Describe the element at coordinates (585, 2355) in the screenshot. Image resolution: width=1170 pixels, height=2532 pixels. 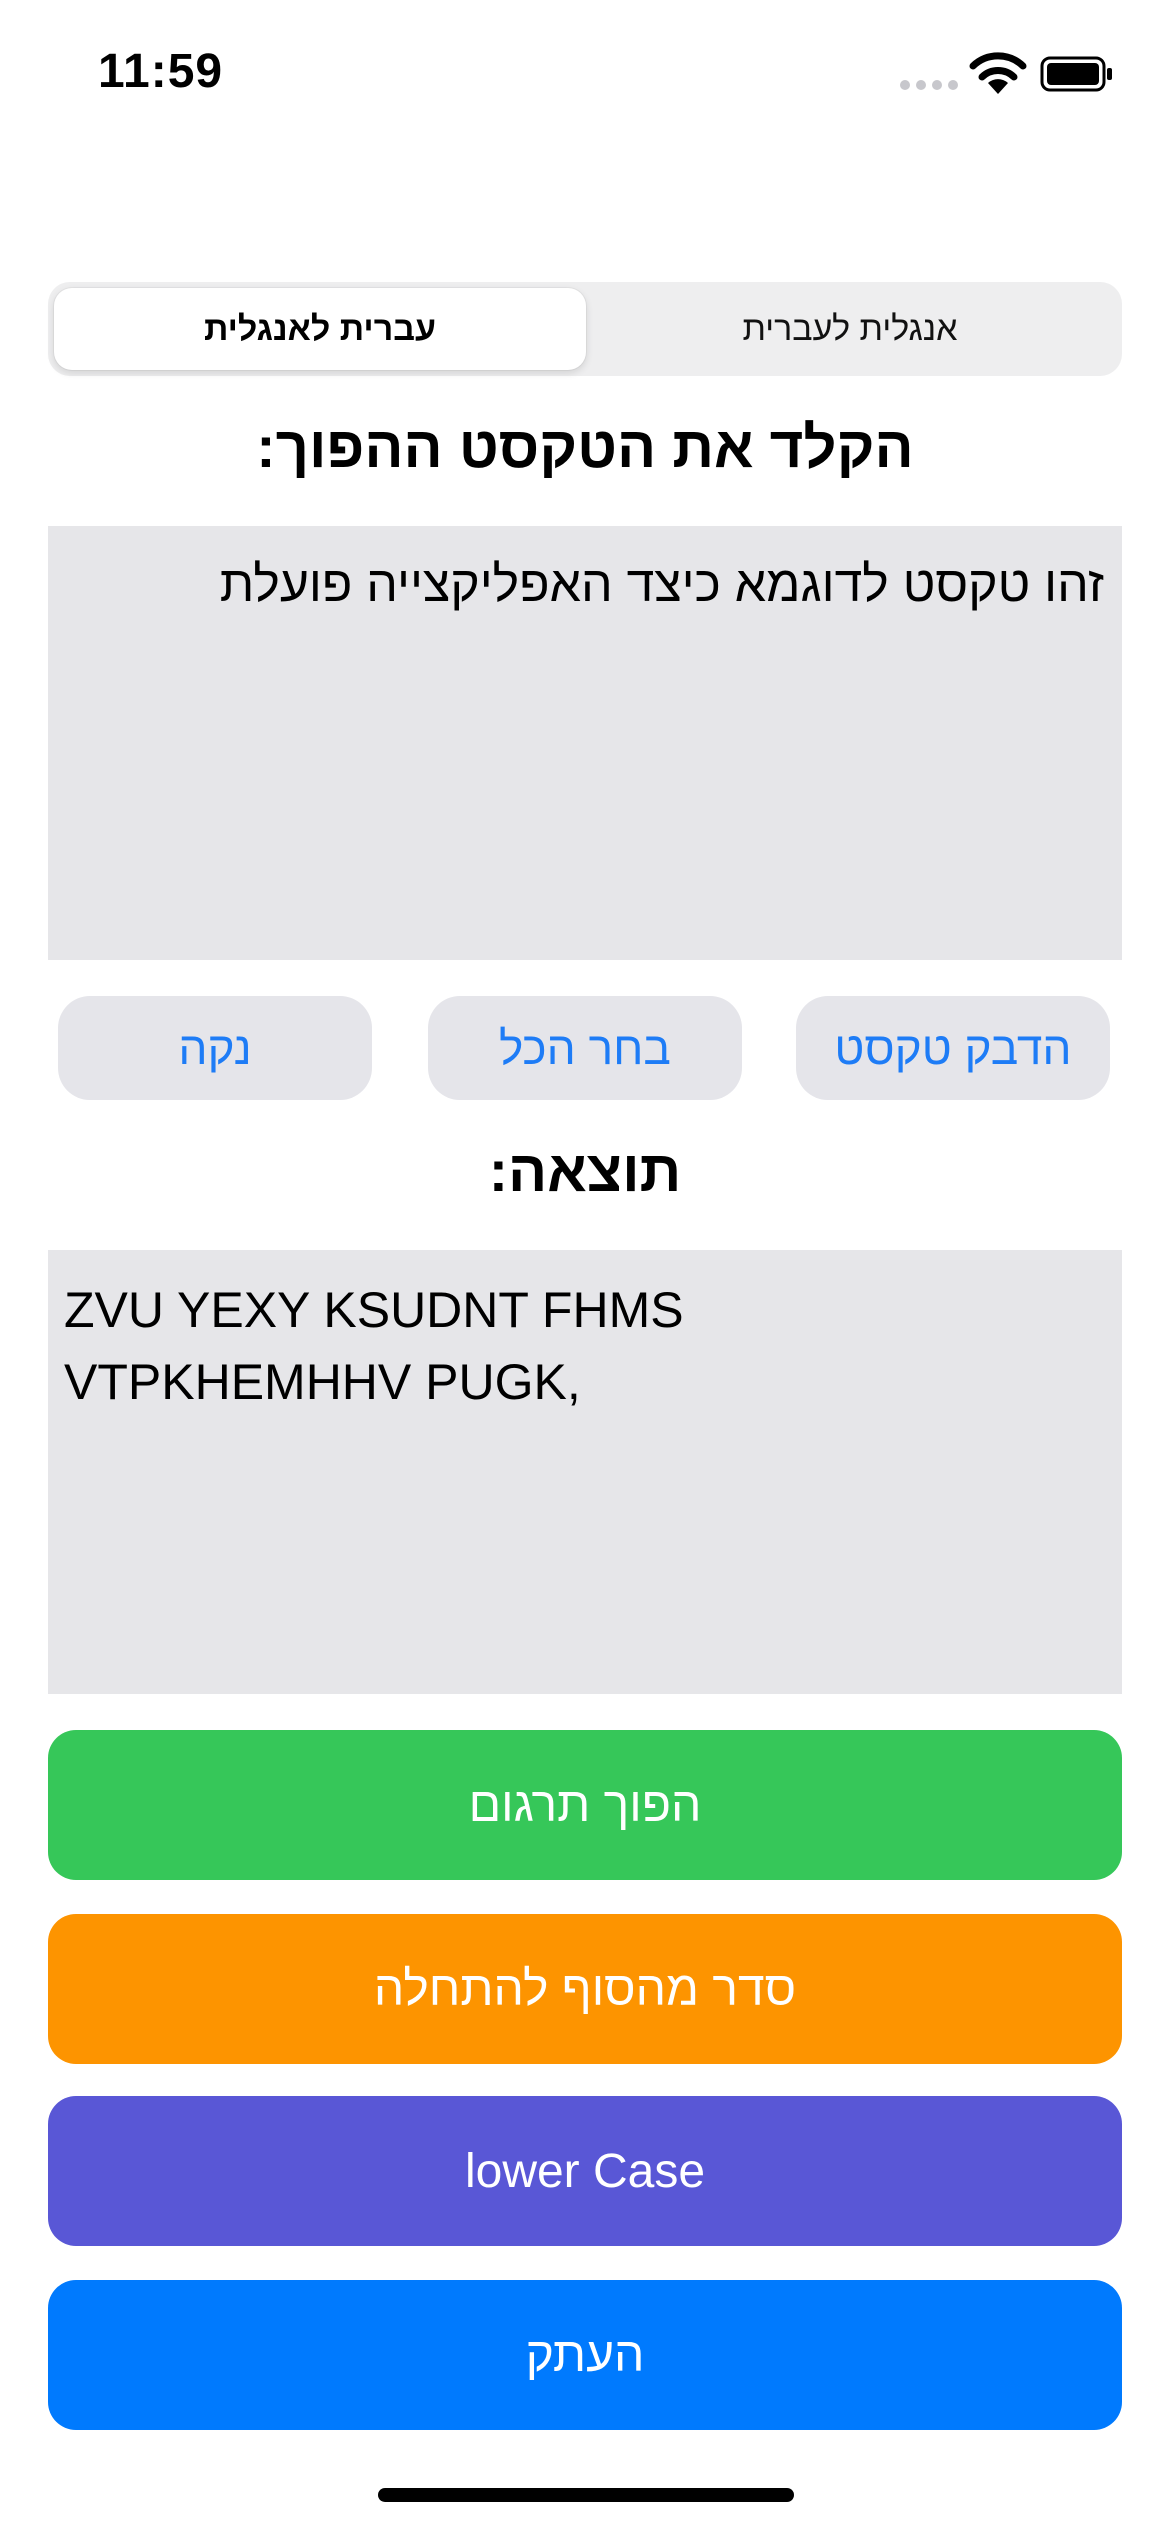
I see `copy-button: העתק` at that location.